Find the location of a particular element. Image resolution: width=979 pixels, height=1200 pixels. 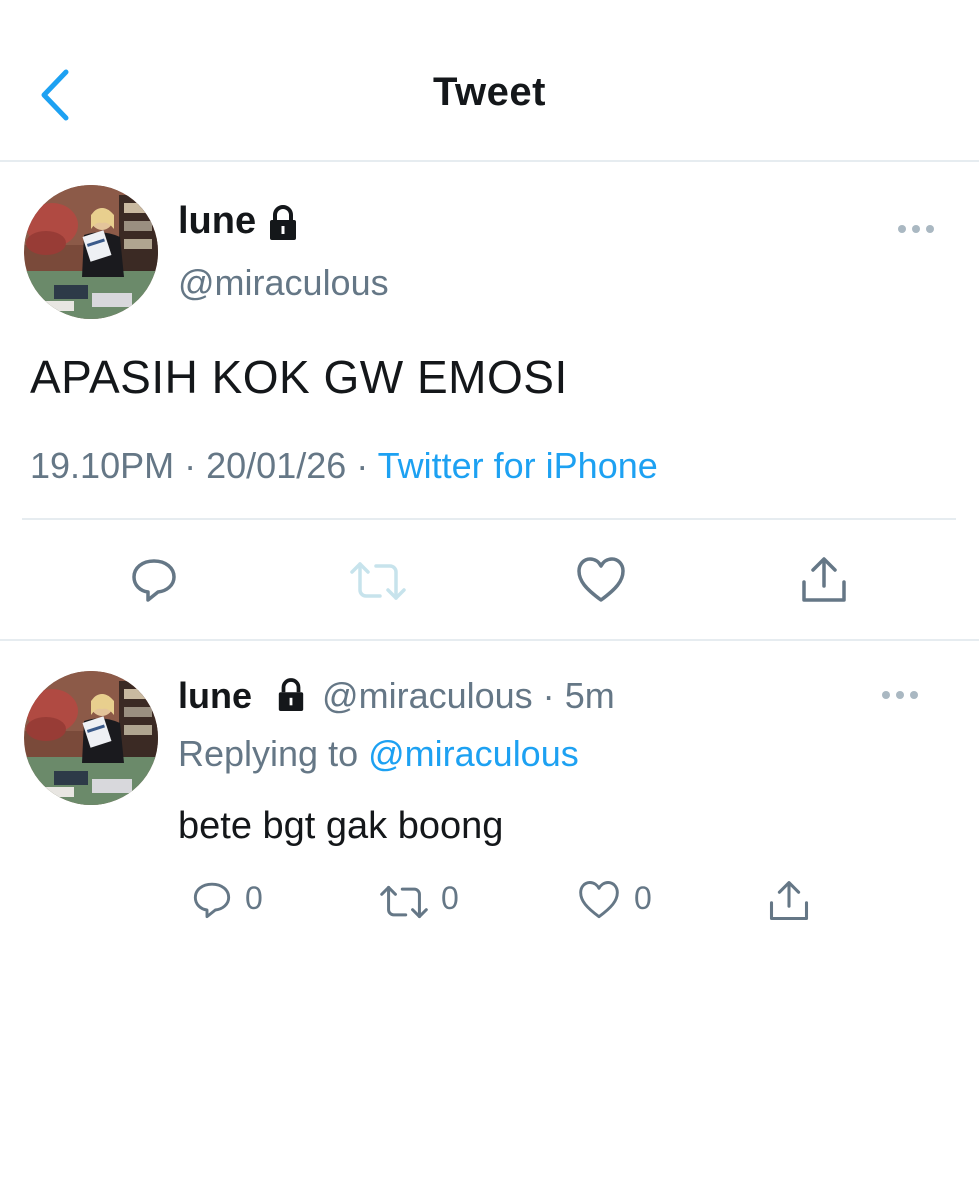

tweet-time: 19.10PM is located at coordinates (102, 465).